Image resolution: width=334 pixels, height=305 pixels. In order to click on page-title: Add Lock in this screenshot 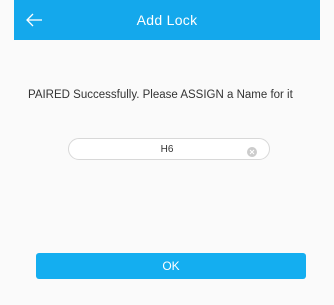, I will do `click(167, 20)`.